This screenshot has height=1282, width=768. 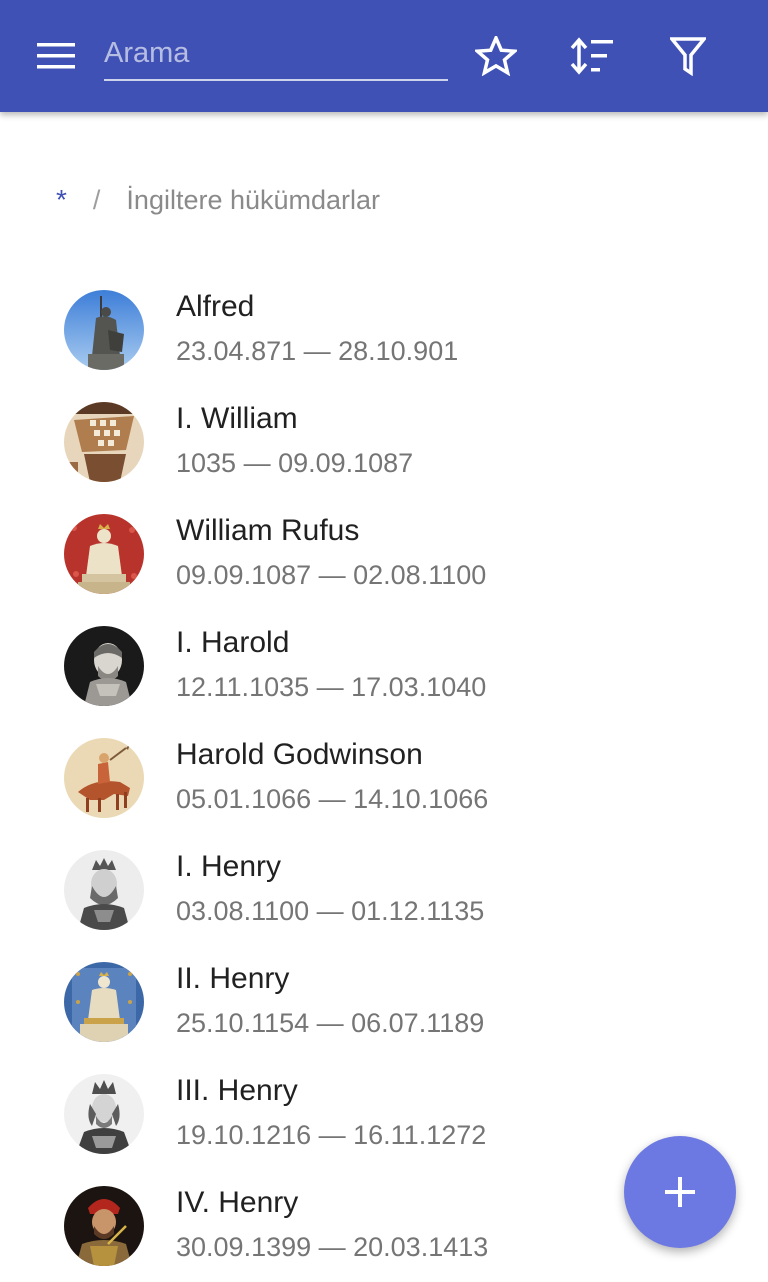 What do you see at coordinates (331, 575) in the screenshot?
I see `ruler-dates: 09.09.1087 — 02.08.1100` at bounding box center [331, 575].